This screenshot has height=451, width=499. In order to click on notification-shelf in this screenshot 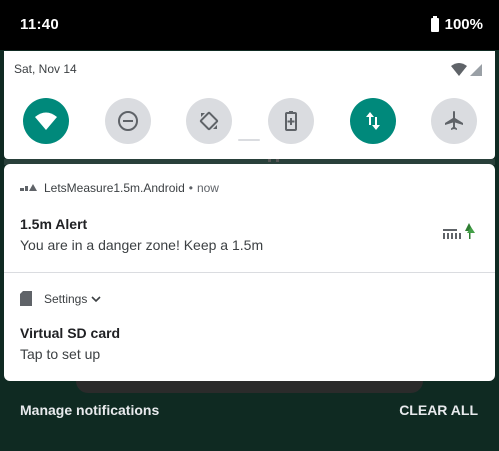, I will do `click(249, 387)`.